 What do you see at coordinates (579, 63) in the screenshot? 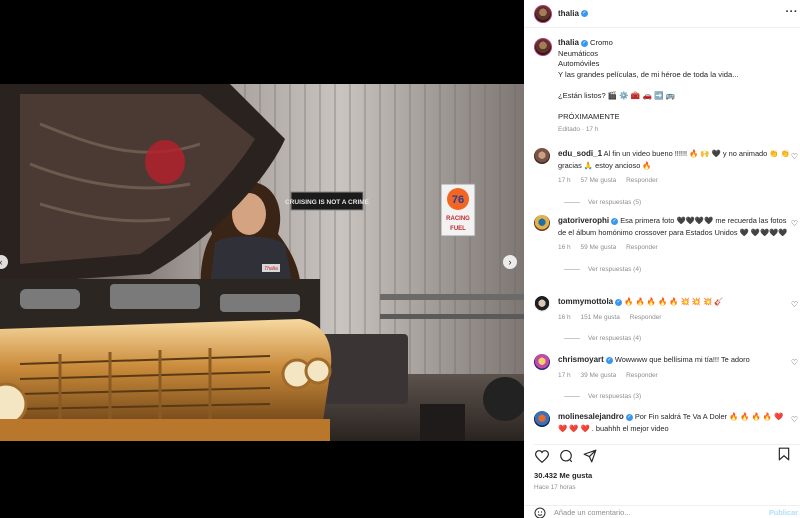
I see `caption-line: Automóviles` at bounding box center [579, 63].